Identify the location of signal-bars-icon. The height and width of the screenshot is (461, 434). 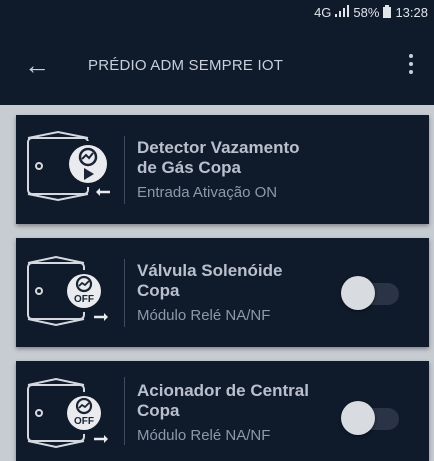
(342, 12).